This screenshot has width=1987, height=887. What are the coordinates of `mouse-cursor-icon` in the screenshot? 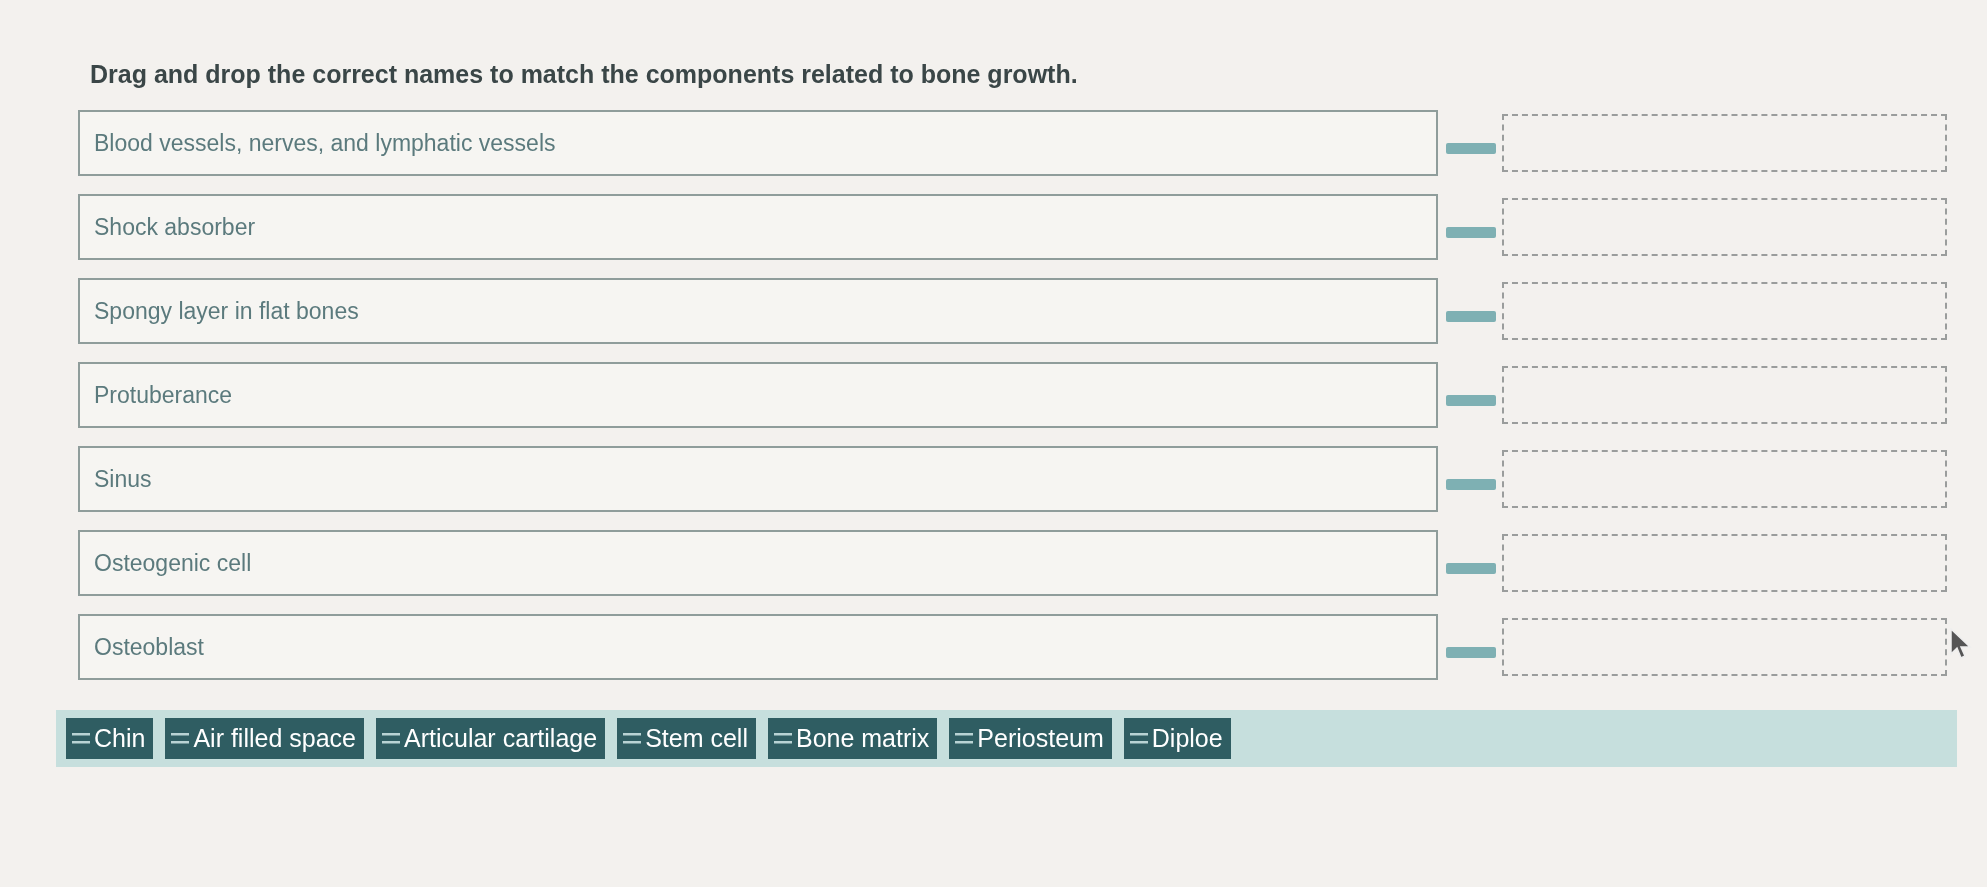 It's located at (1961, 644).